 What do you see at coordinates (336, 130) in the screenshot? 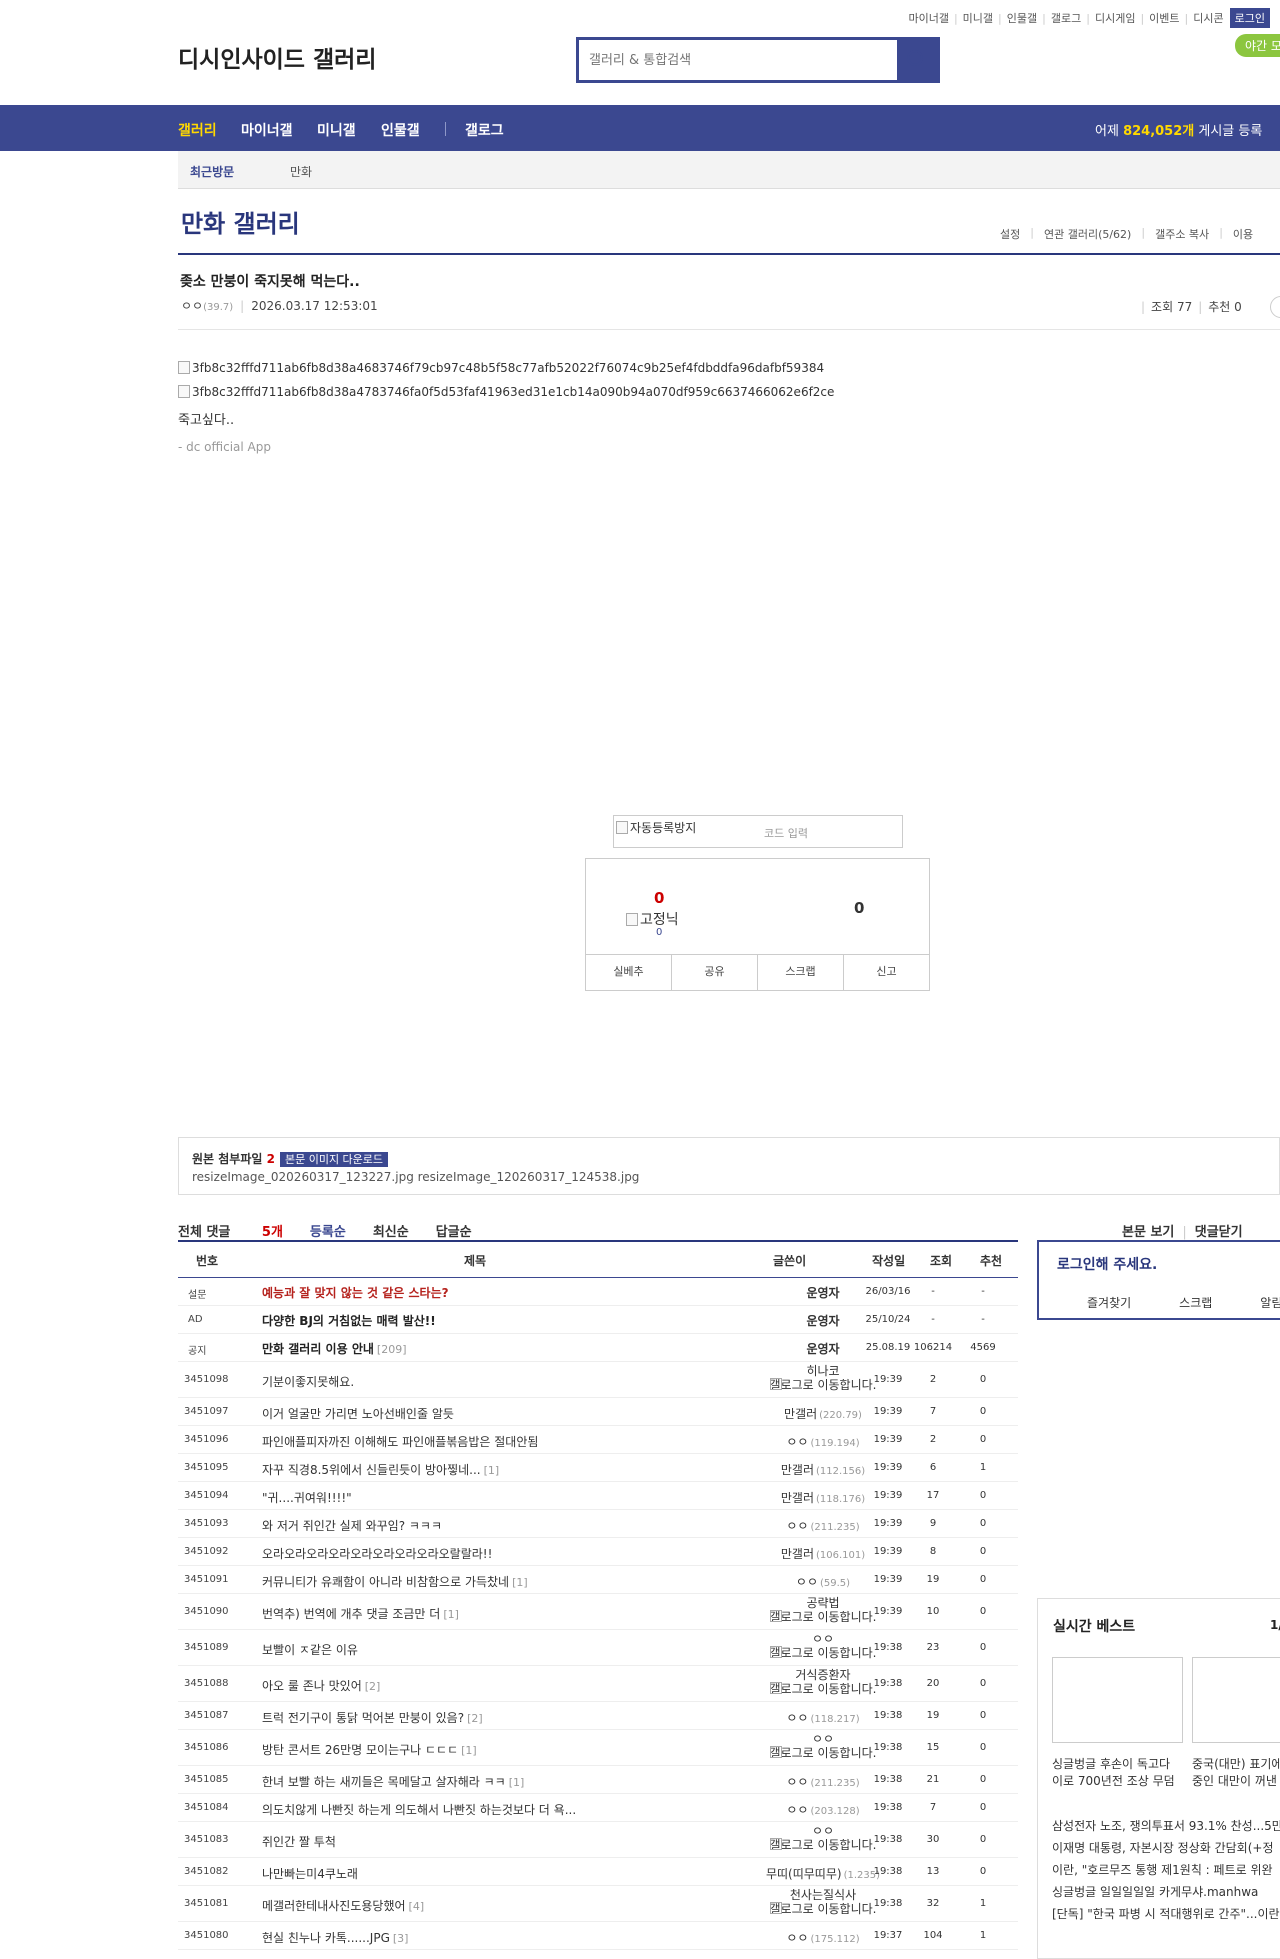
I see `nav-mini-gallery: 미니갤` at bounding box center [336, 130].